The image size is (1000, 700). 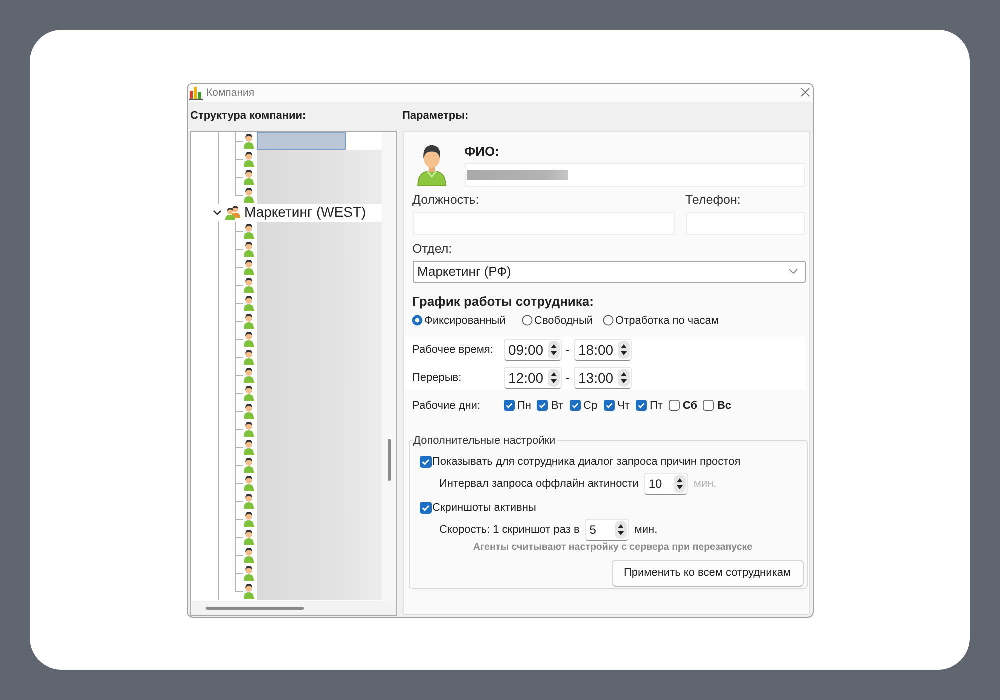 What do you see at coordinates (248, 116) in the screenshot?
I see `panel-heading: Структура компании:` at bounding box center [248, 116].